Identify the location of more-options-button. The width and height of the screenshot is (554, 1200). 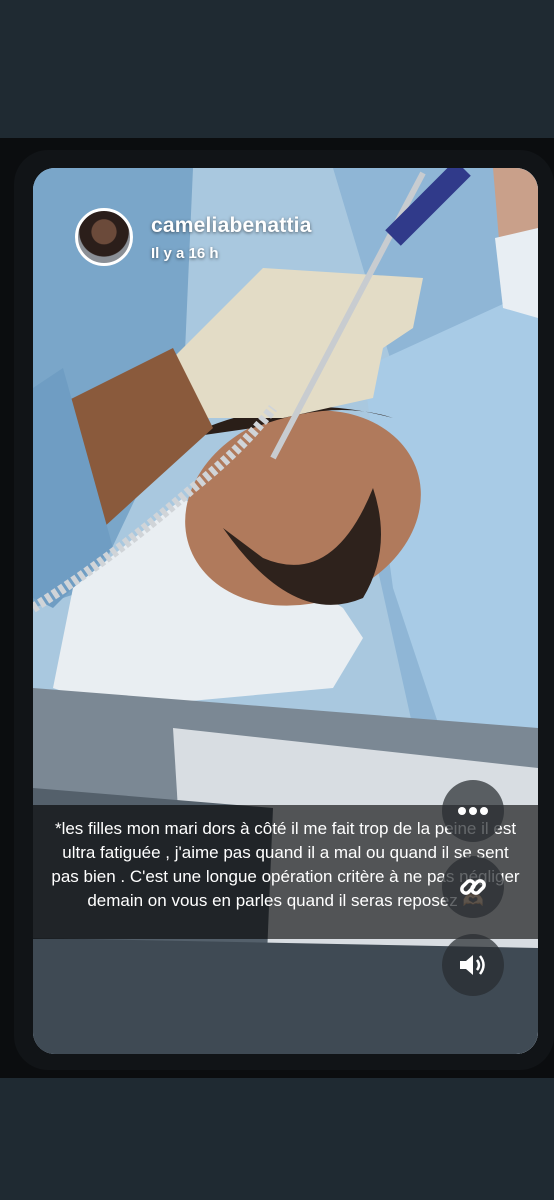
(473, 811).